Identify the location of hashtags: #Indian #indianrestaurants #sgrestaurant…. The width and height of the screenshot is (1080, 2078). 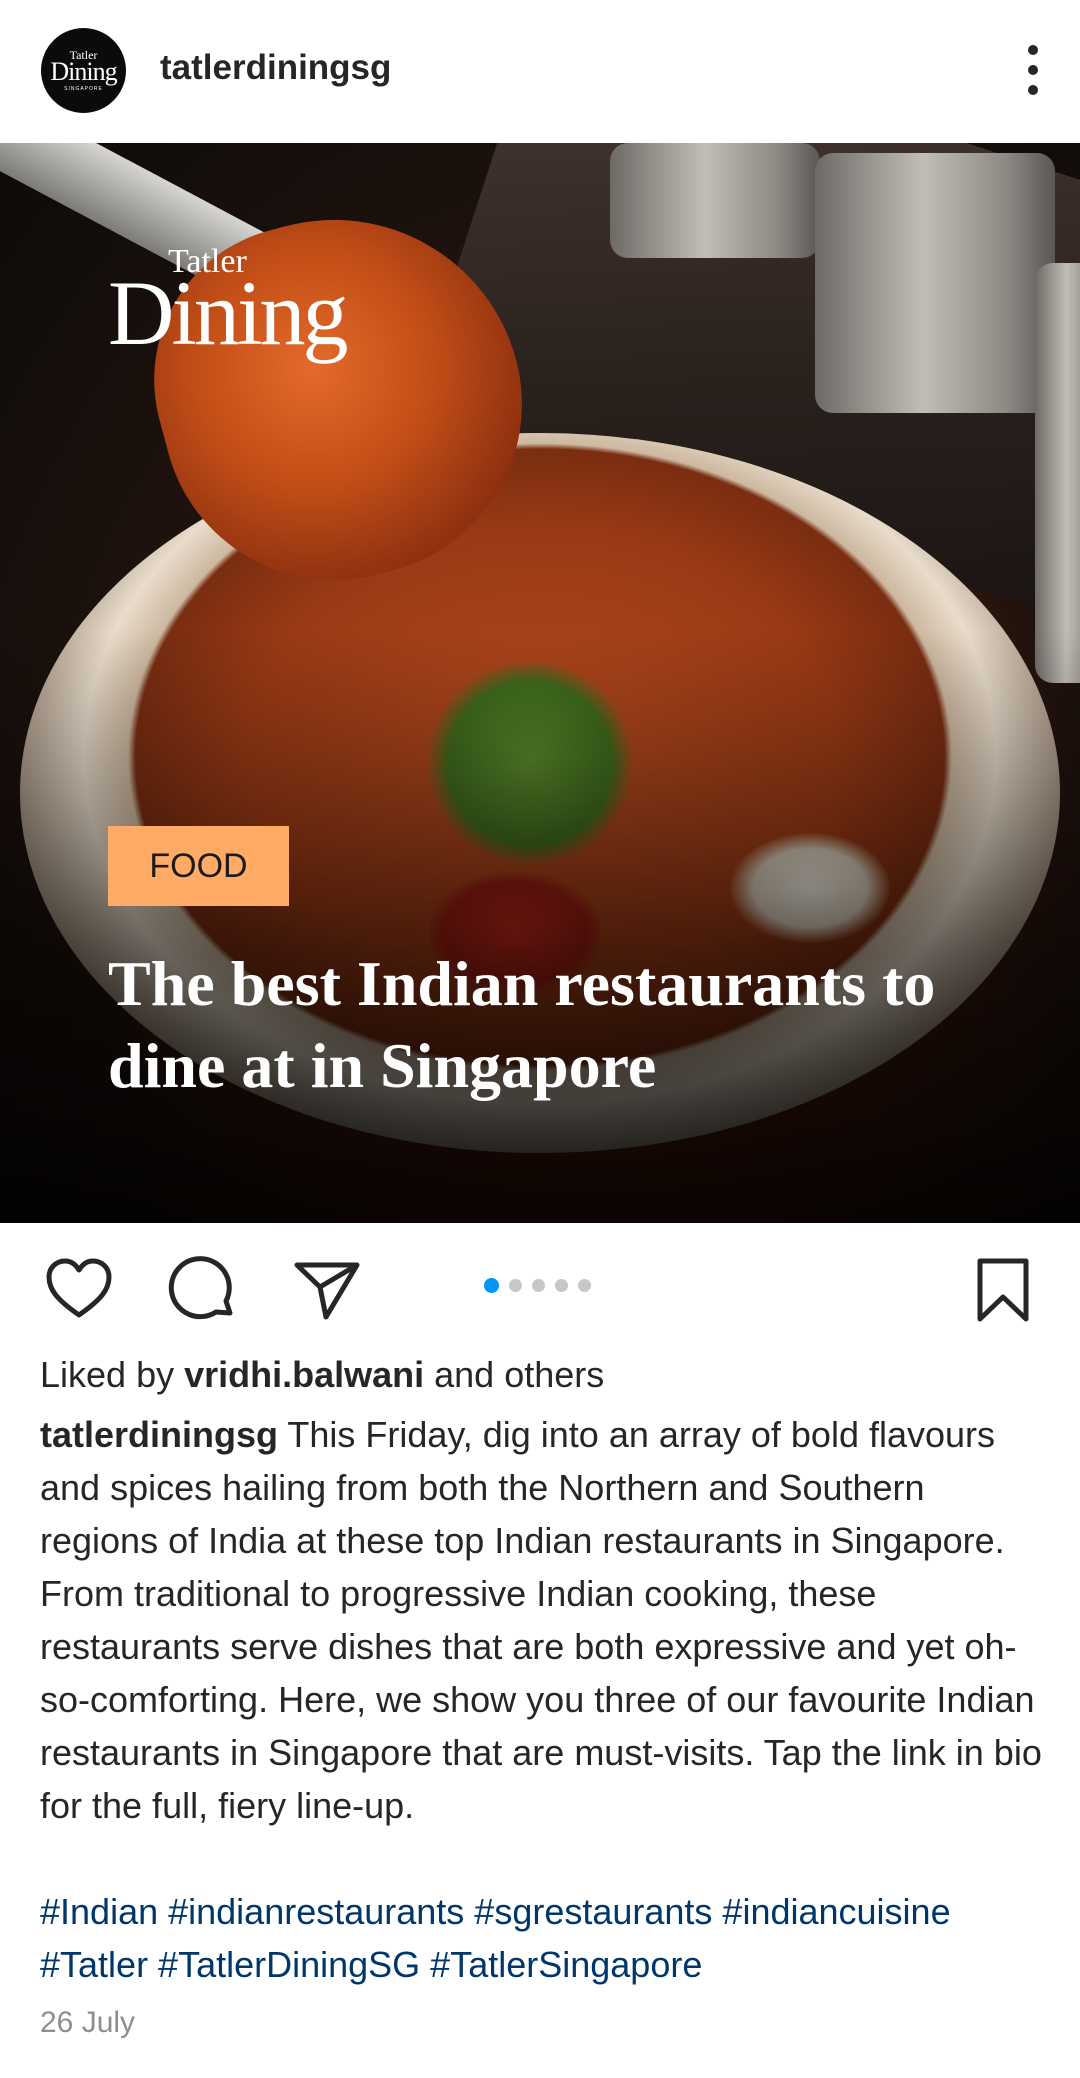
(545, 1938).